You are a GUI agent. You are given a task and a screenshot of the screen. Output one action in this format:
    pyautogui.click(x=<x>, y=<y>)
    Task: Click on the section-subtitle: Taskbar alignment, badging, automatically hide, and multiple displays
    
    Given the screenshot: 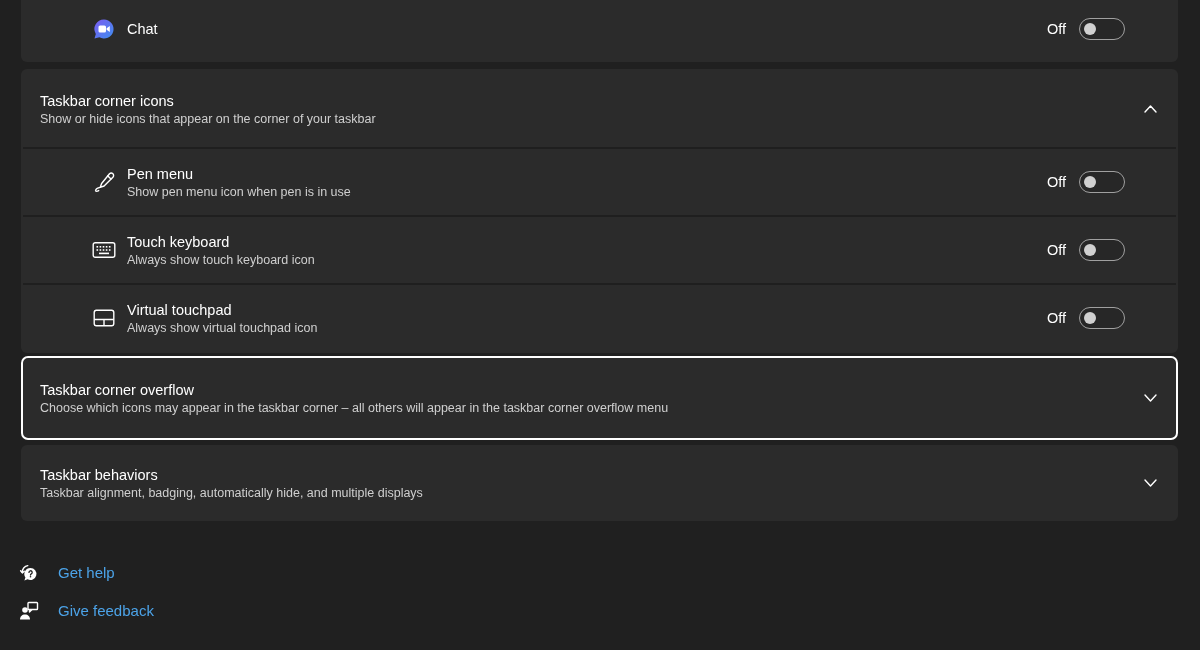 What is the action you would take?
    pyautogui.click(x=232, y=493)
    